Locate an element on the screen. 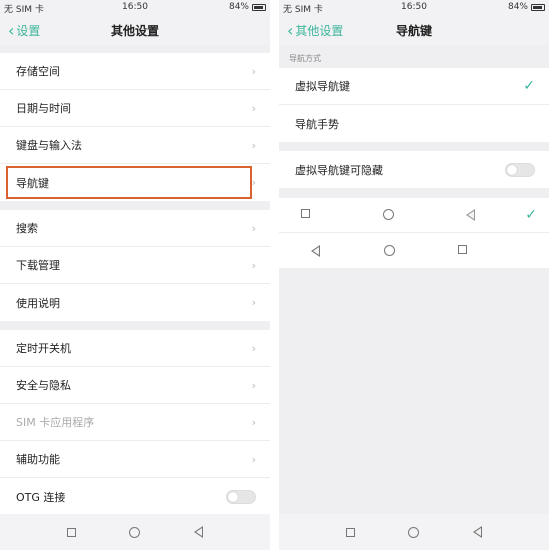 The width and height of the screenshot is (550, 550). option-gestures: 导航手势 is located at coordinates (414, 123).